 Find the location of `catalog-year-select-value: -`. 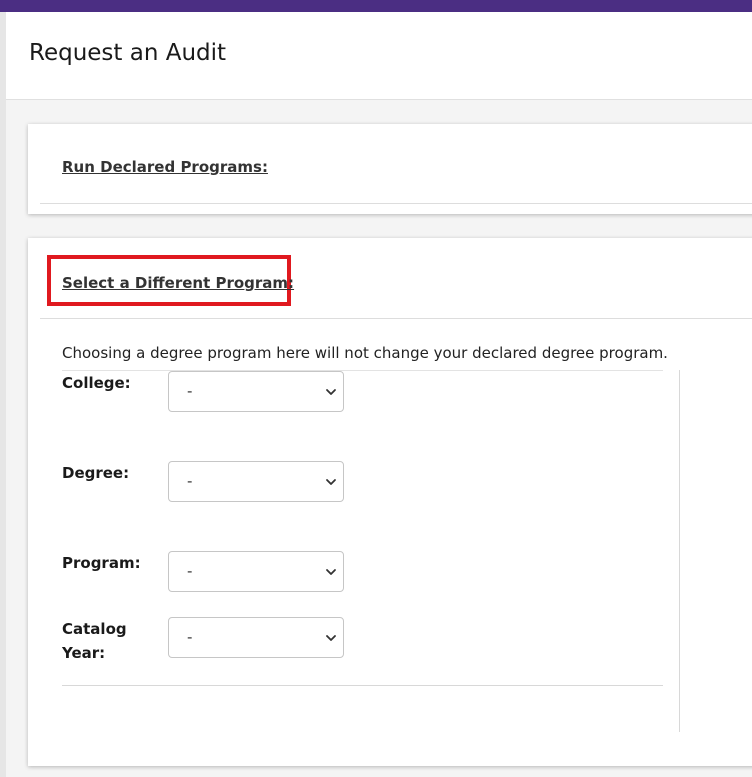

catalog-year-select-value: - is located at coordinates (190, 637).